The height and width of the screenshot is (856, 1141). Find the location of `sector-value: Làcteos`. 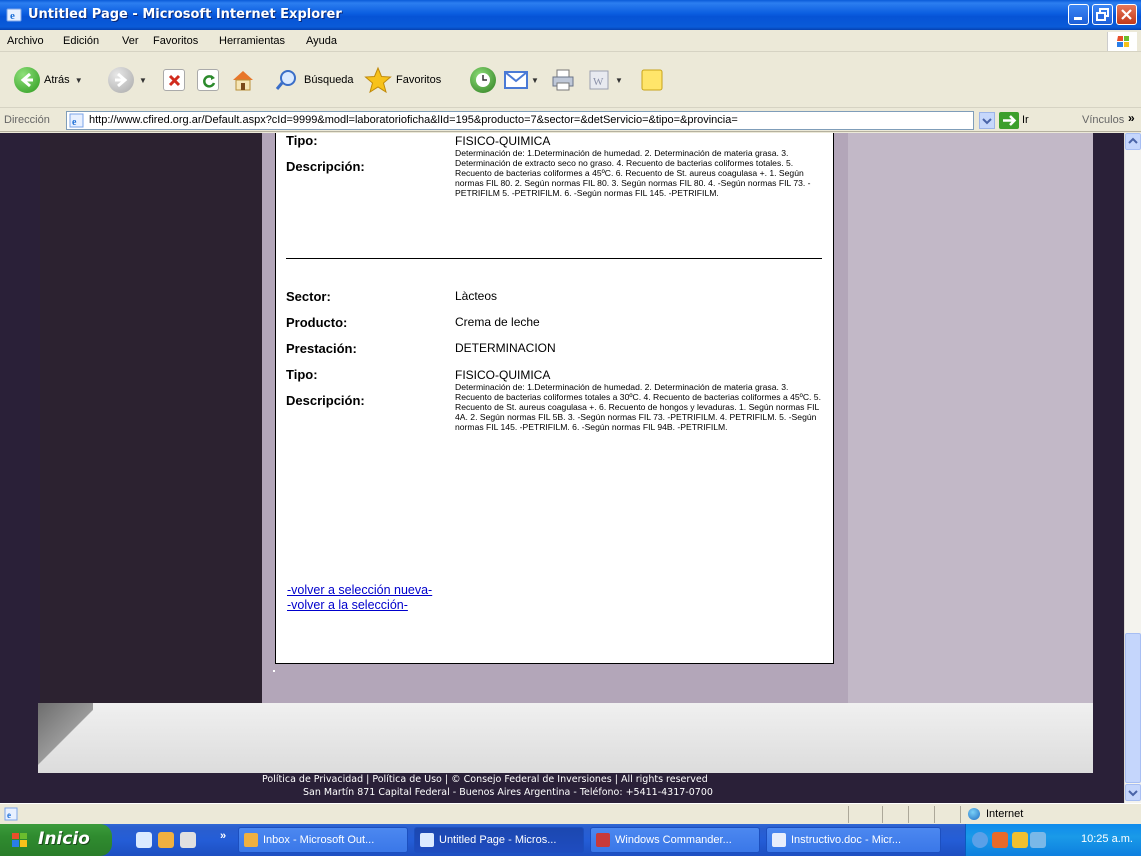

sector-value: Làcteos is located at coordinates (476, 296).